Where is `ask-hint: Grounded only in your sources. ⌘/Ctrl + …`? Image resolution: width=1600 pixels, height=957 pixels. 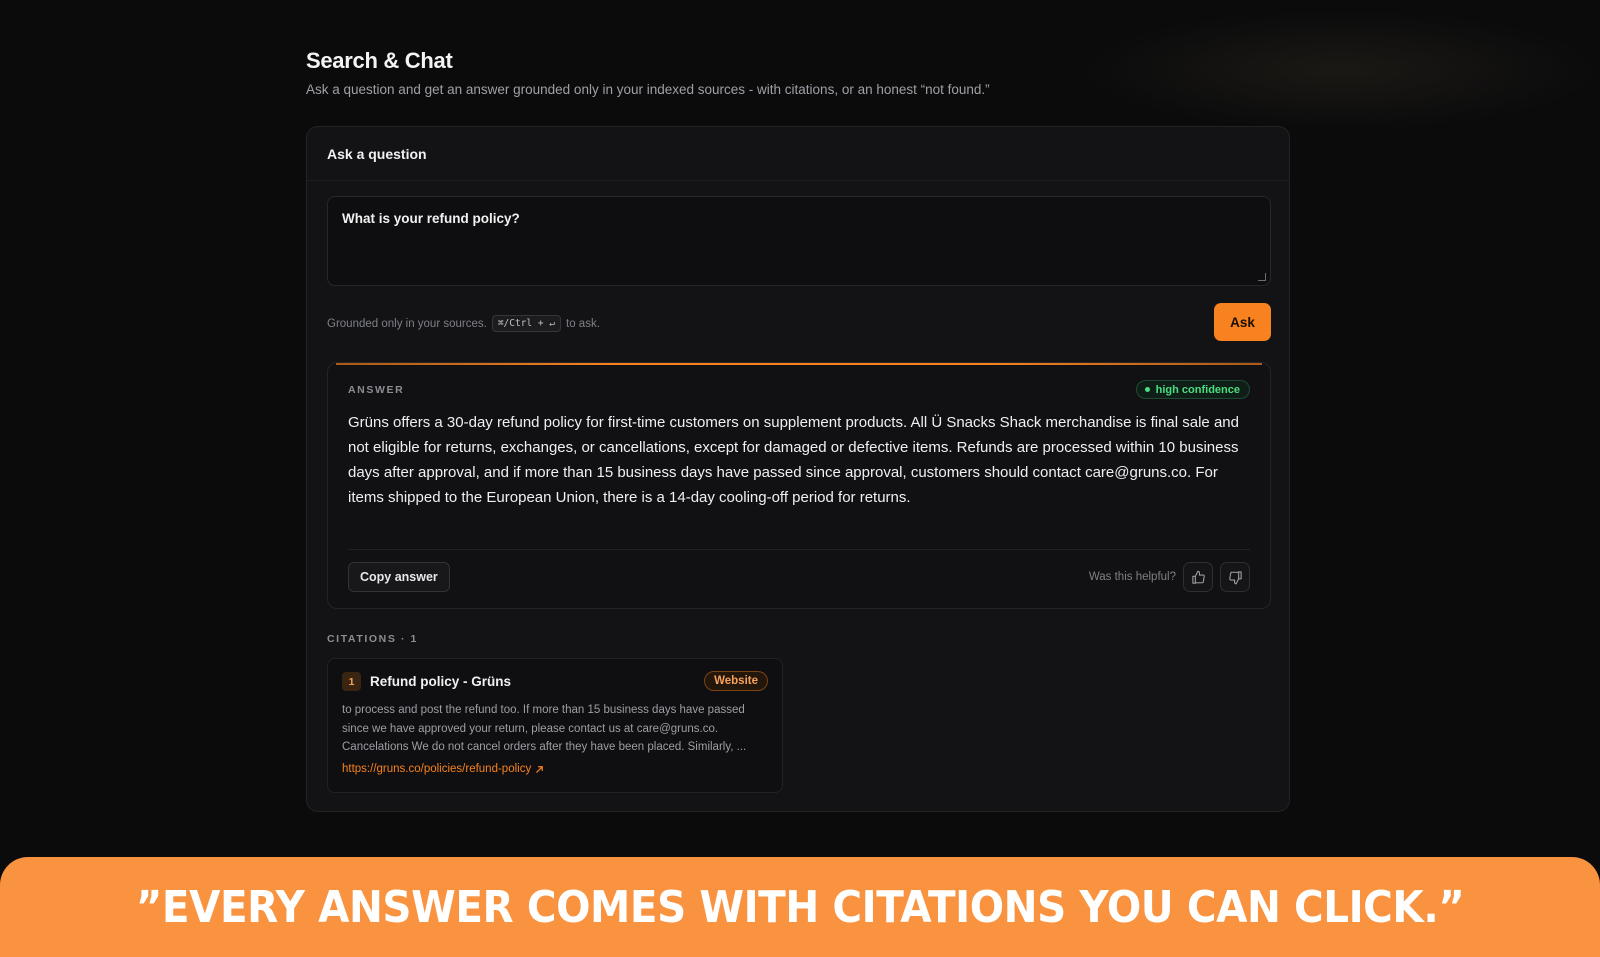 ask-hint: Grounded only in your sources. ⌘/Ctrl + … is located at coordinates (463, 323).